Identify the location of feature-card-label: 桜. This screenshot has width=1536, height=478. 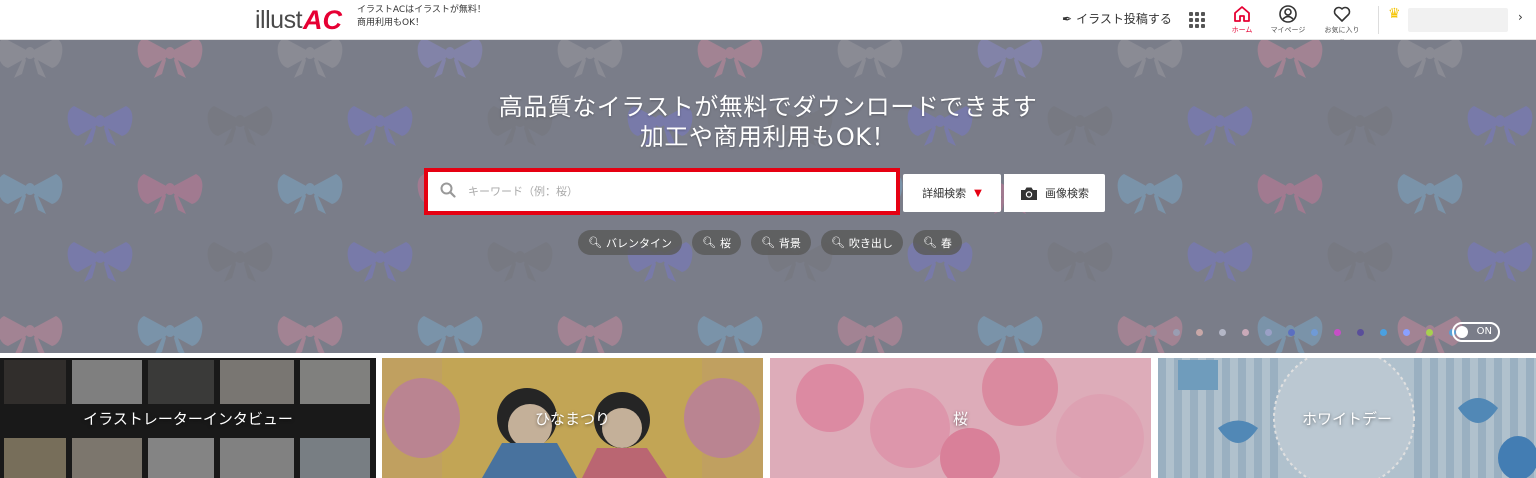
(960, 419).